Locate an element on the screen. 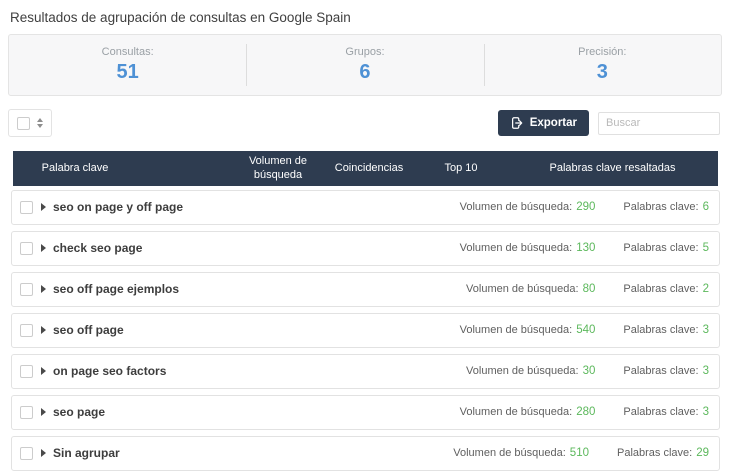  stat-grupos: Grupos: 6 is located at coordinates (364, 65).